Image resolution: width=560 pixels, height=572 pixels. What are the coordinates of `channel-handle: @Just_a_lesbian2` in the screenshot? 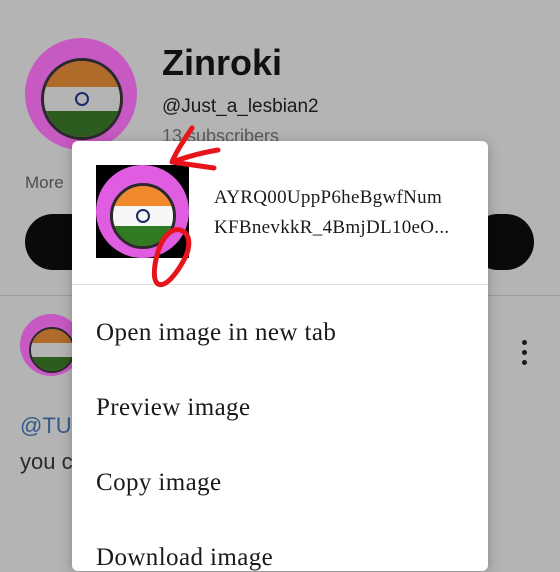 It's located at (240, 106).